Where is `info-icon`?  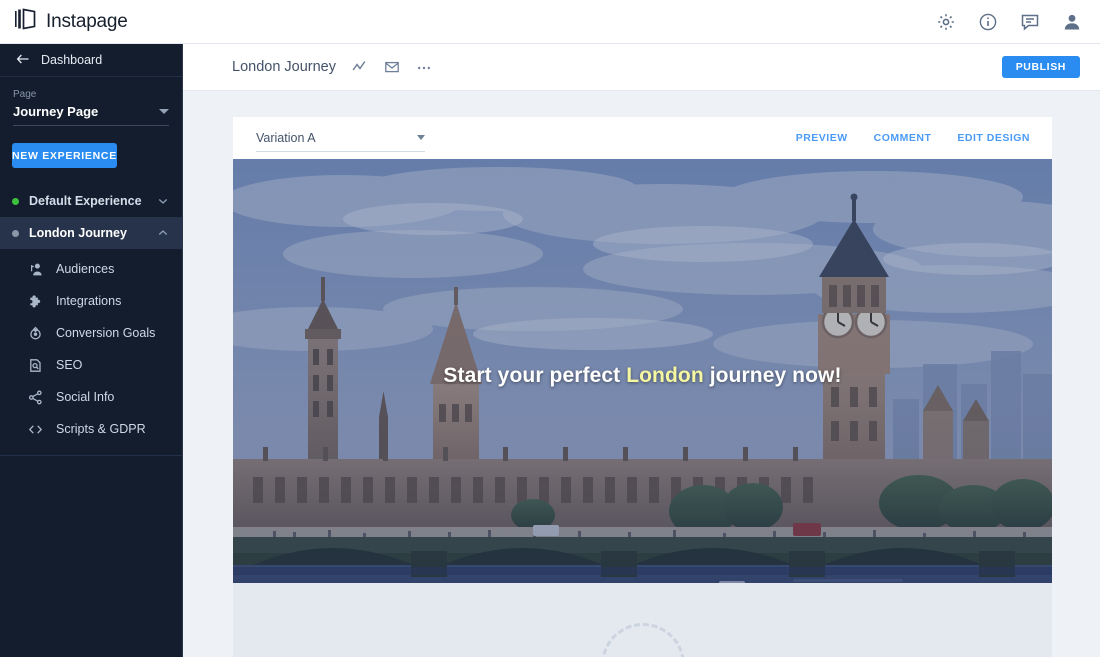
info-icon is located at coordinates (988, 22).